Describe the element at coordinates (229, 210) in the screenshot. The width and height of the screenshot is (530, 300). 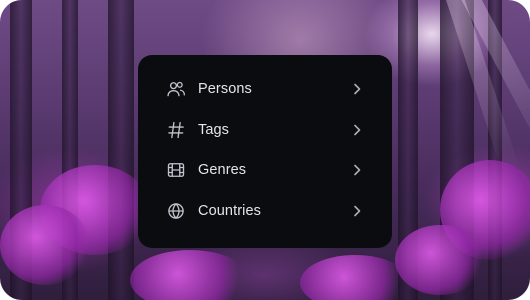
I see `menu-item-label: Countries` at that location.